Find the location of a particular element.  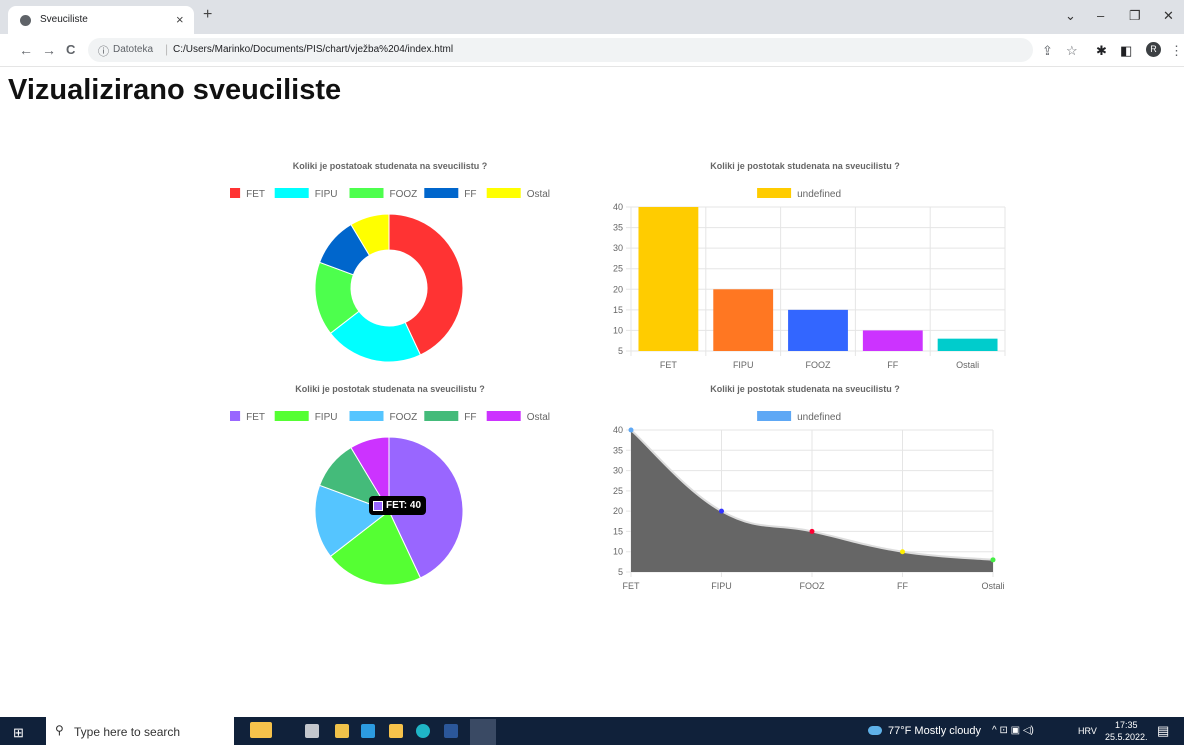

tab-strip: Sveuciliste × + ⌄ – ❐ ✕ is located at coordinates (592, 17).